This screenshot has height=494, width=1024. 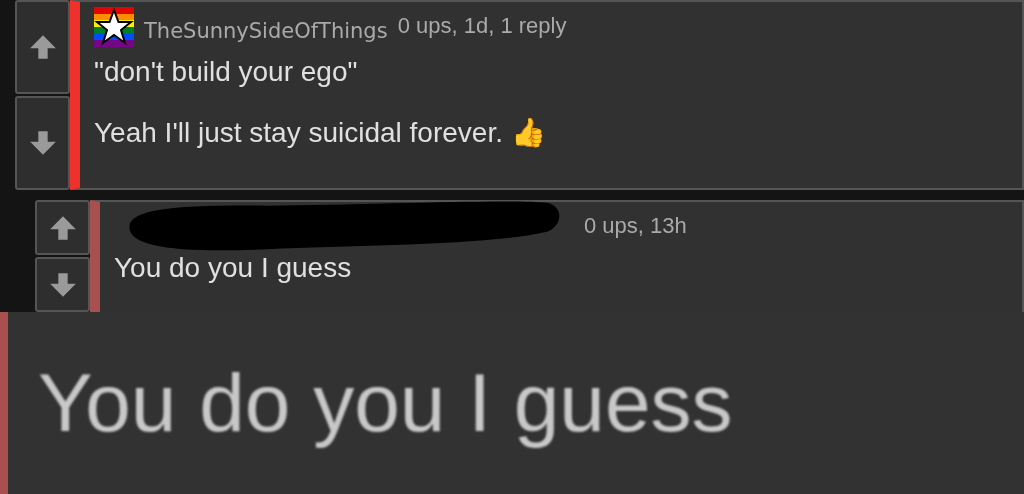 I want to click on comment-meta: 0 ups, 1d, 1 reply, so click(x=482, y=26).